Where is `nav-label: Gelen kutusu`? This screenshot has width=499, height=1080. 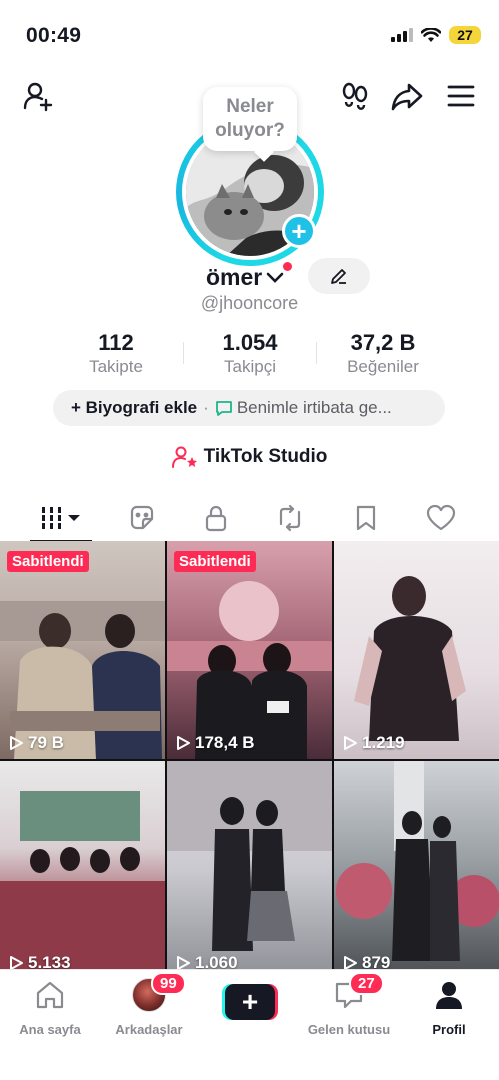 nav-label: Gelen kutusu is located at coordinates (349, 1029).